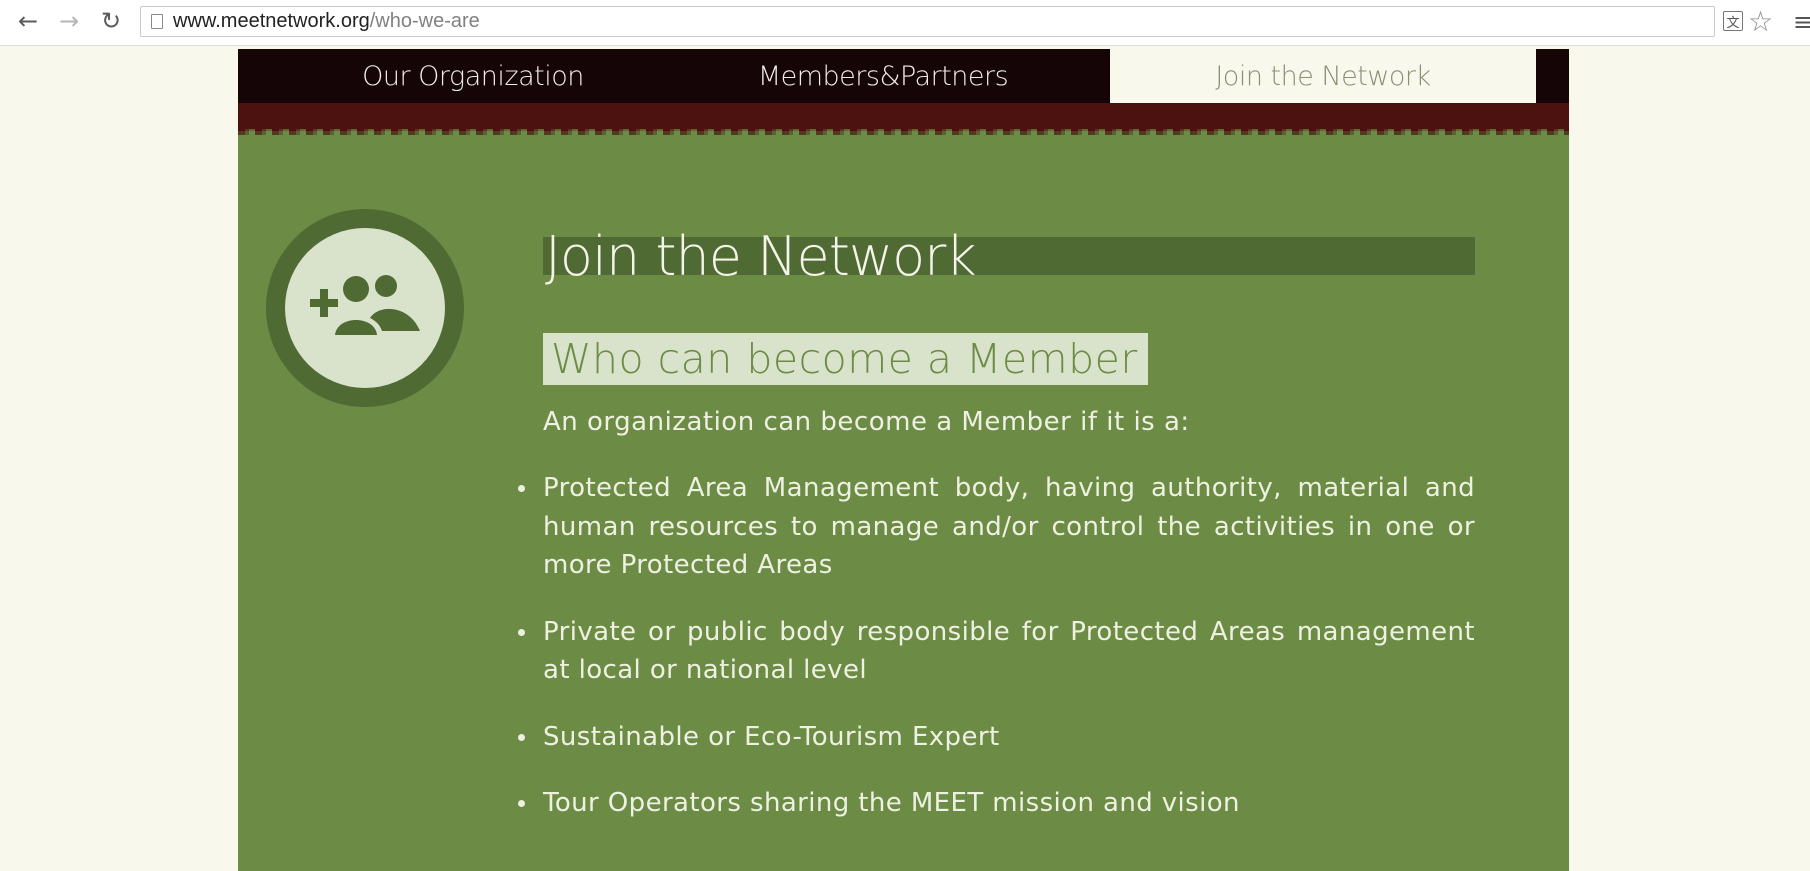  What do you see at coordinates (157, 21) in the screenshot?
I see `page-icon` at bounding box center [157, 21].